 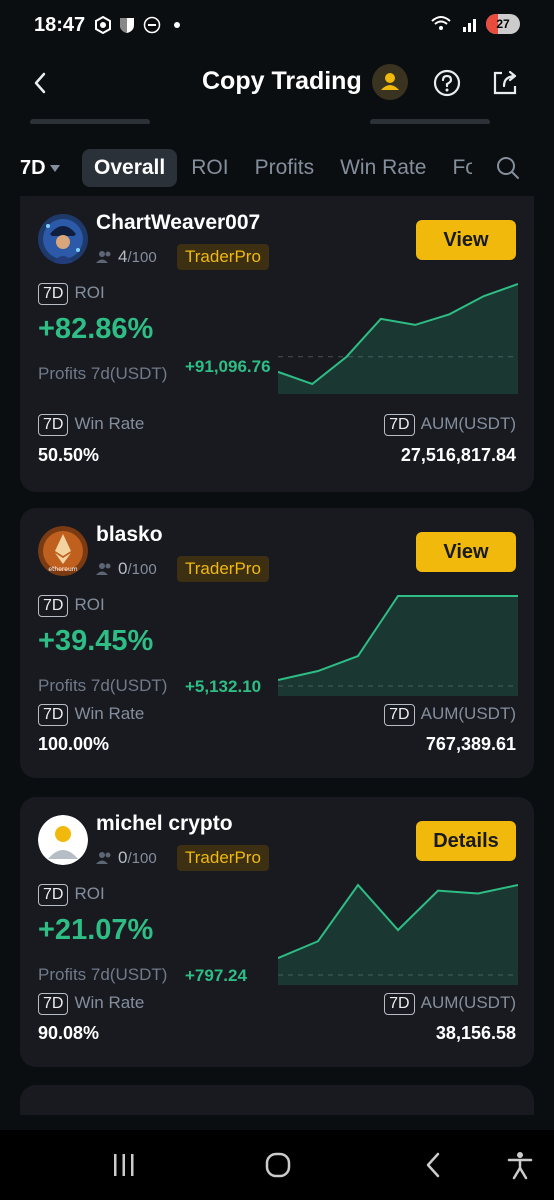 I want to click on win-rate-value: 50.50%, so click(x=69, y=455).